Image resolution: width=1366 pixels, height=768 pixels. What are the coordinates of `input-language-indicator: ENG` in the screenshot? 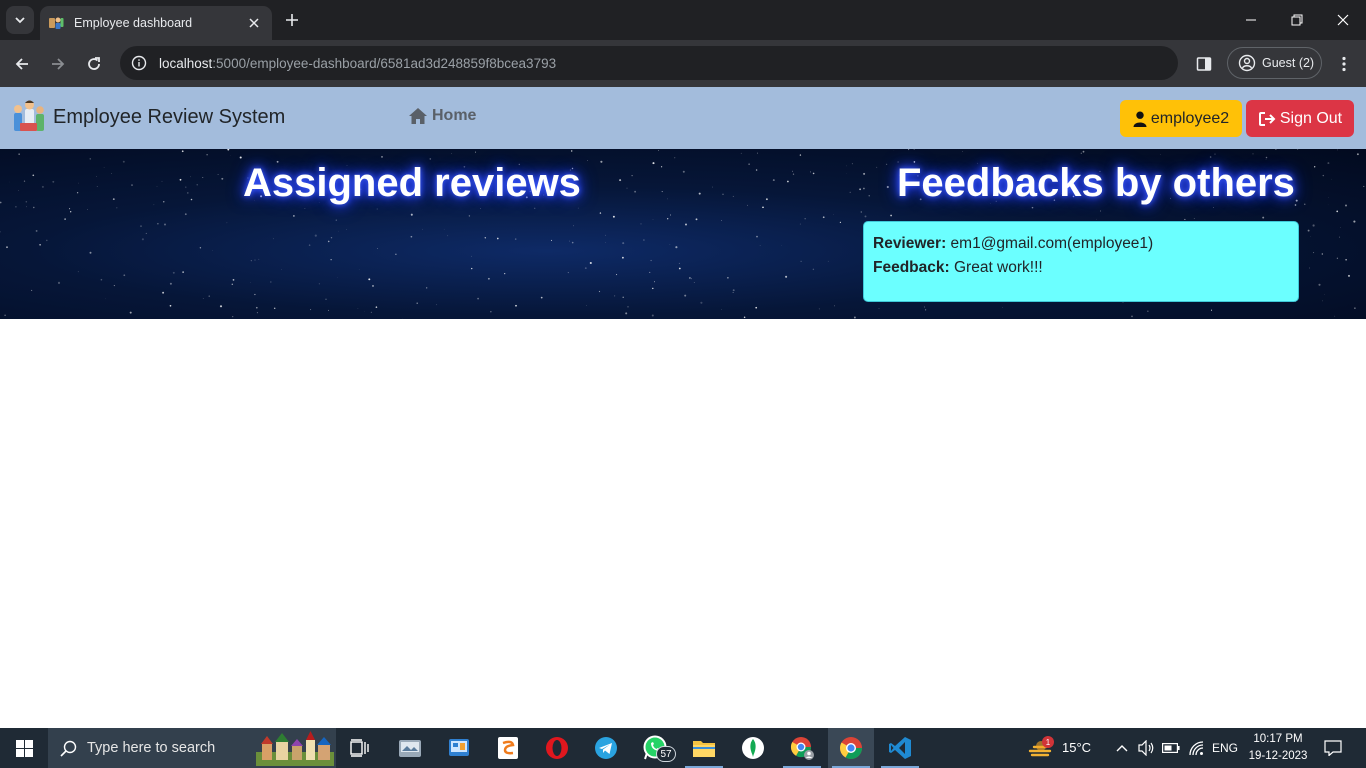 It's located at (1225, 748).